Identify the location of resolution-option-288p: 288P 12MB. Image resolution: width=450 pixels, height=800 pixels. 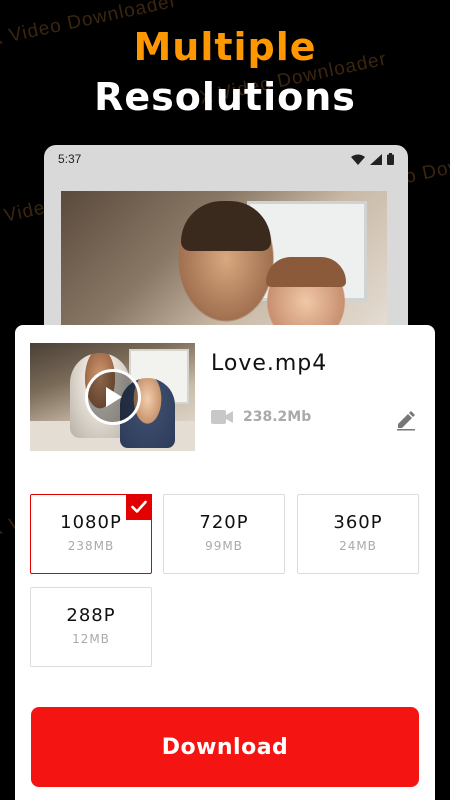
(91, 627).